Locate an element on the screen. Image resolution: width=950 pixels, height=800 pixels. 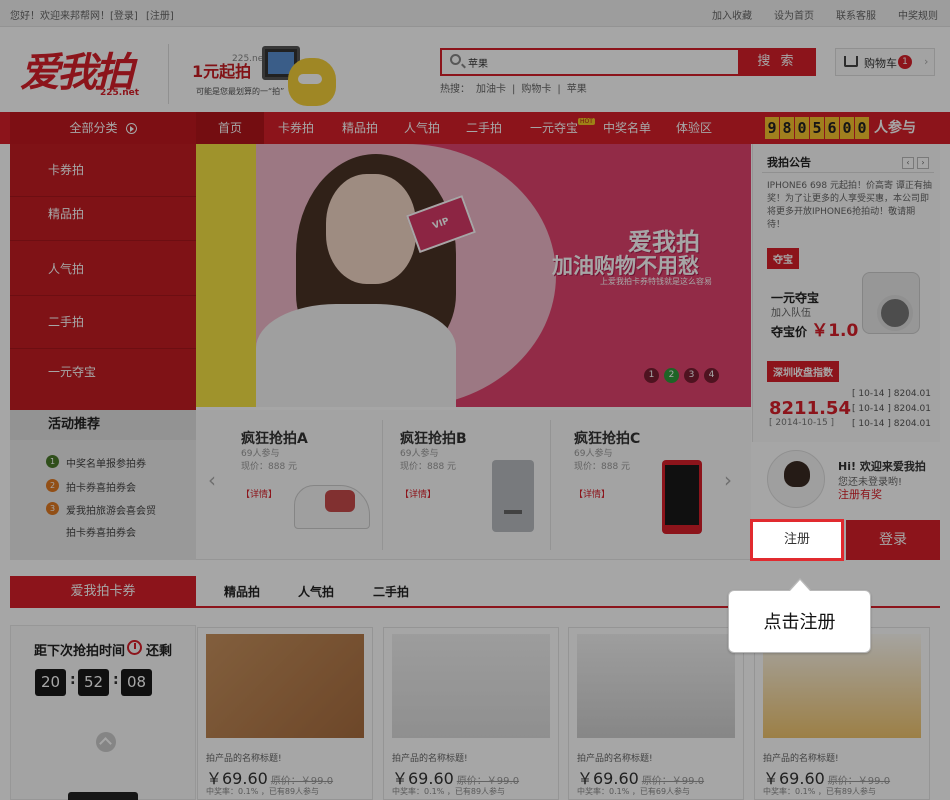
all-categories-label: 全部分类 is located at coordinates (93, 128).